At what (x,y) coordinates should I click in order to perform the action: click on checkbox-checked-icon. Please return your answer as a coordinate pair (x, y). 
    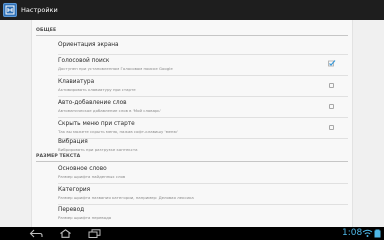
    Looking at the image, I should click on (332, 63).